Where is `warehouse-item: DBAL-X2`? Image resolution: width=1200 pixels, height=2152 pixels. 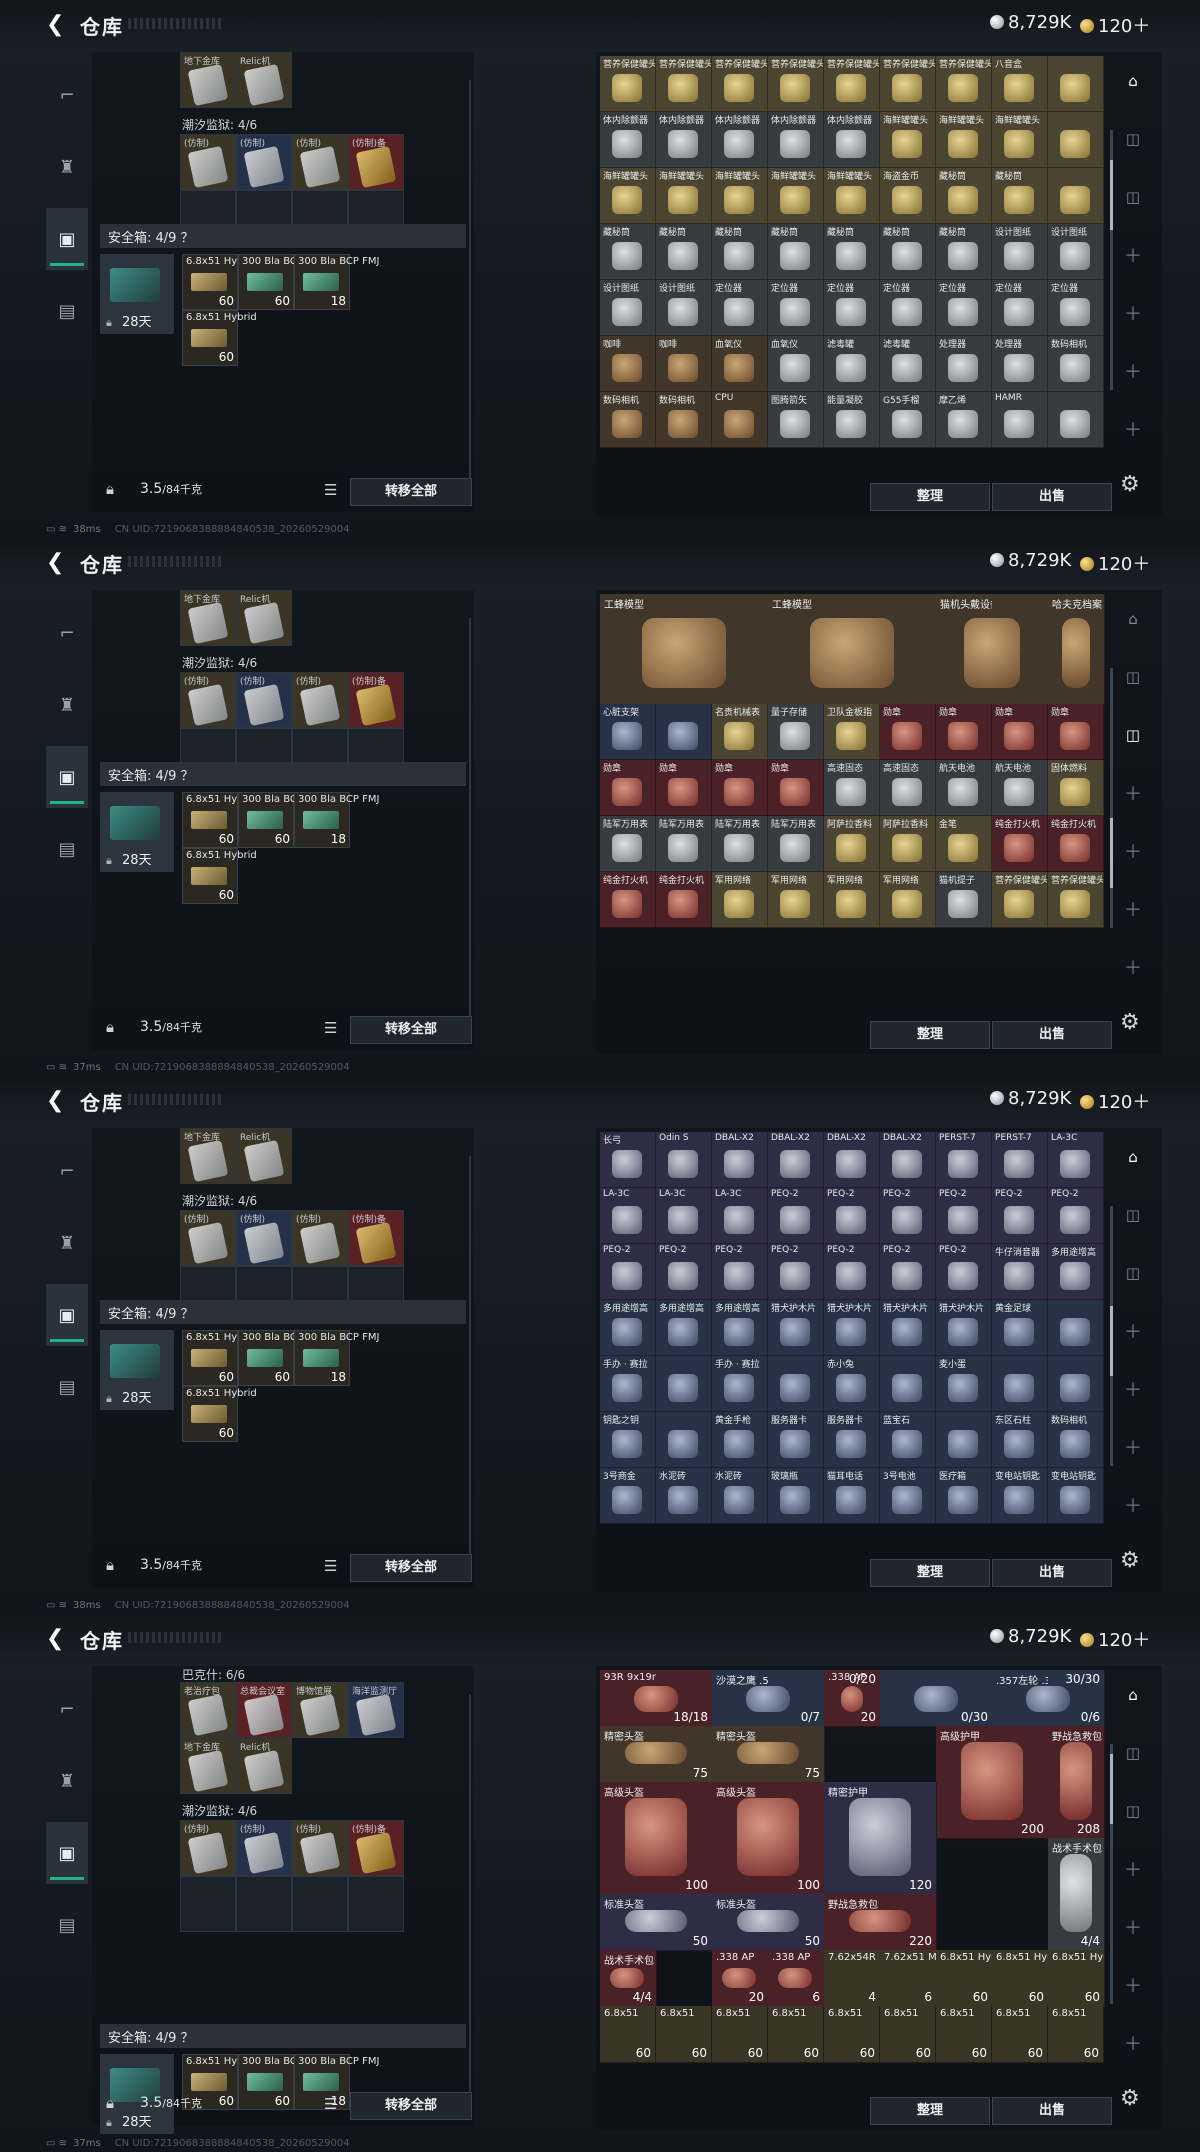 warehouse-item: DBAL-X2 is located at coordinates (796, 1160).